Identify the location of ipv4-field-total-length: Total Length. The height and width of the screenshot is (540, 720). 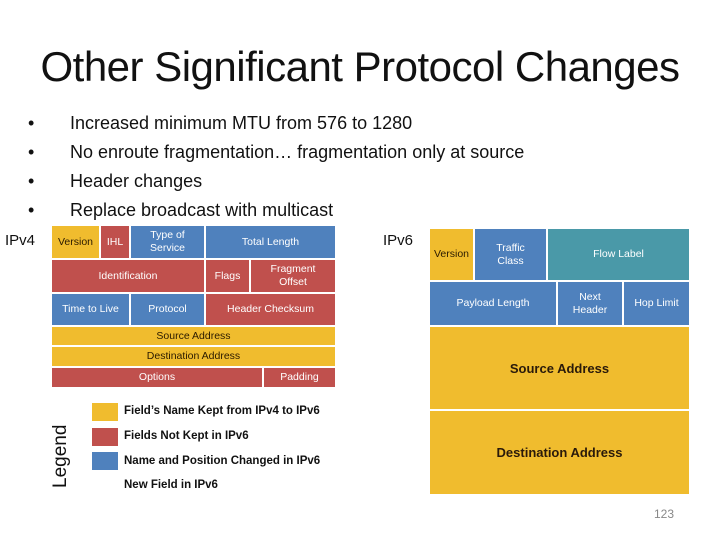
(270, 242).